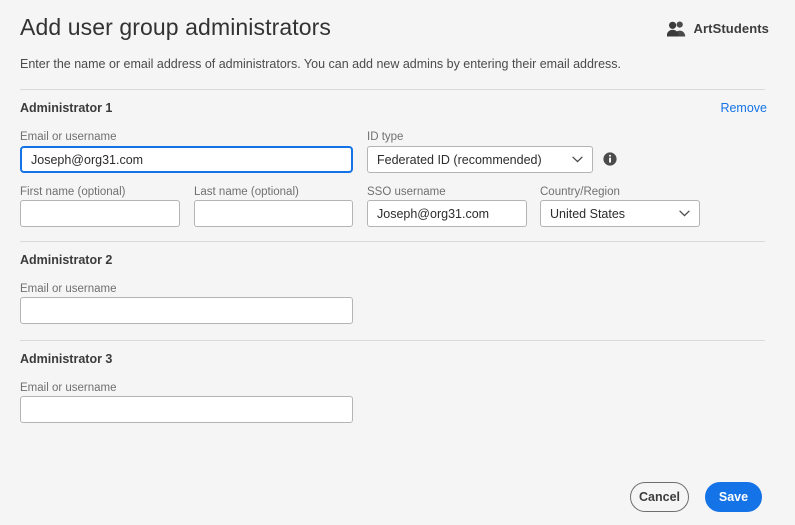 Image resolution: width=795 pixels, height=525 pixels. What do you see at coordinates (68, 137) in the screenshot?
I see `label-email-or-username-1: Email or username` at bounding box center [68, 137].